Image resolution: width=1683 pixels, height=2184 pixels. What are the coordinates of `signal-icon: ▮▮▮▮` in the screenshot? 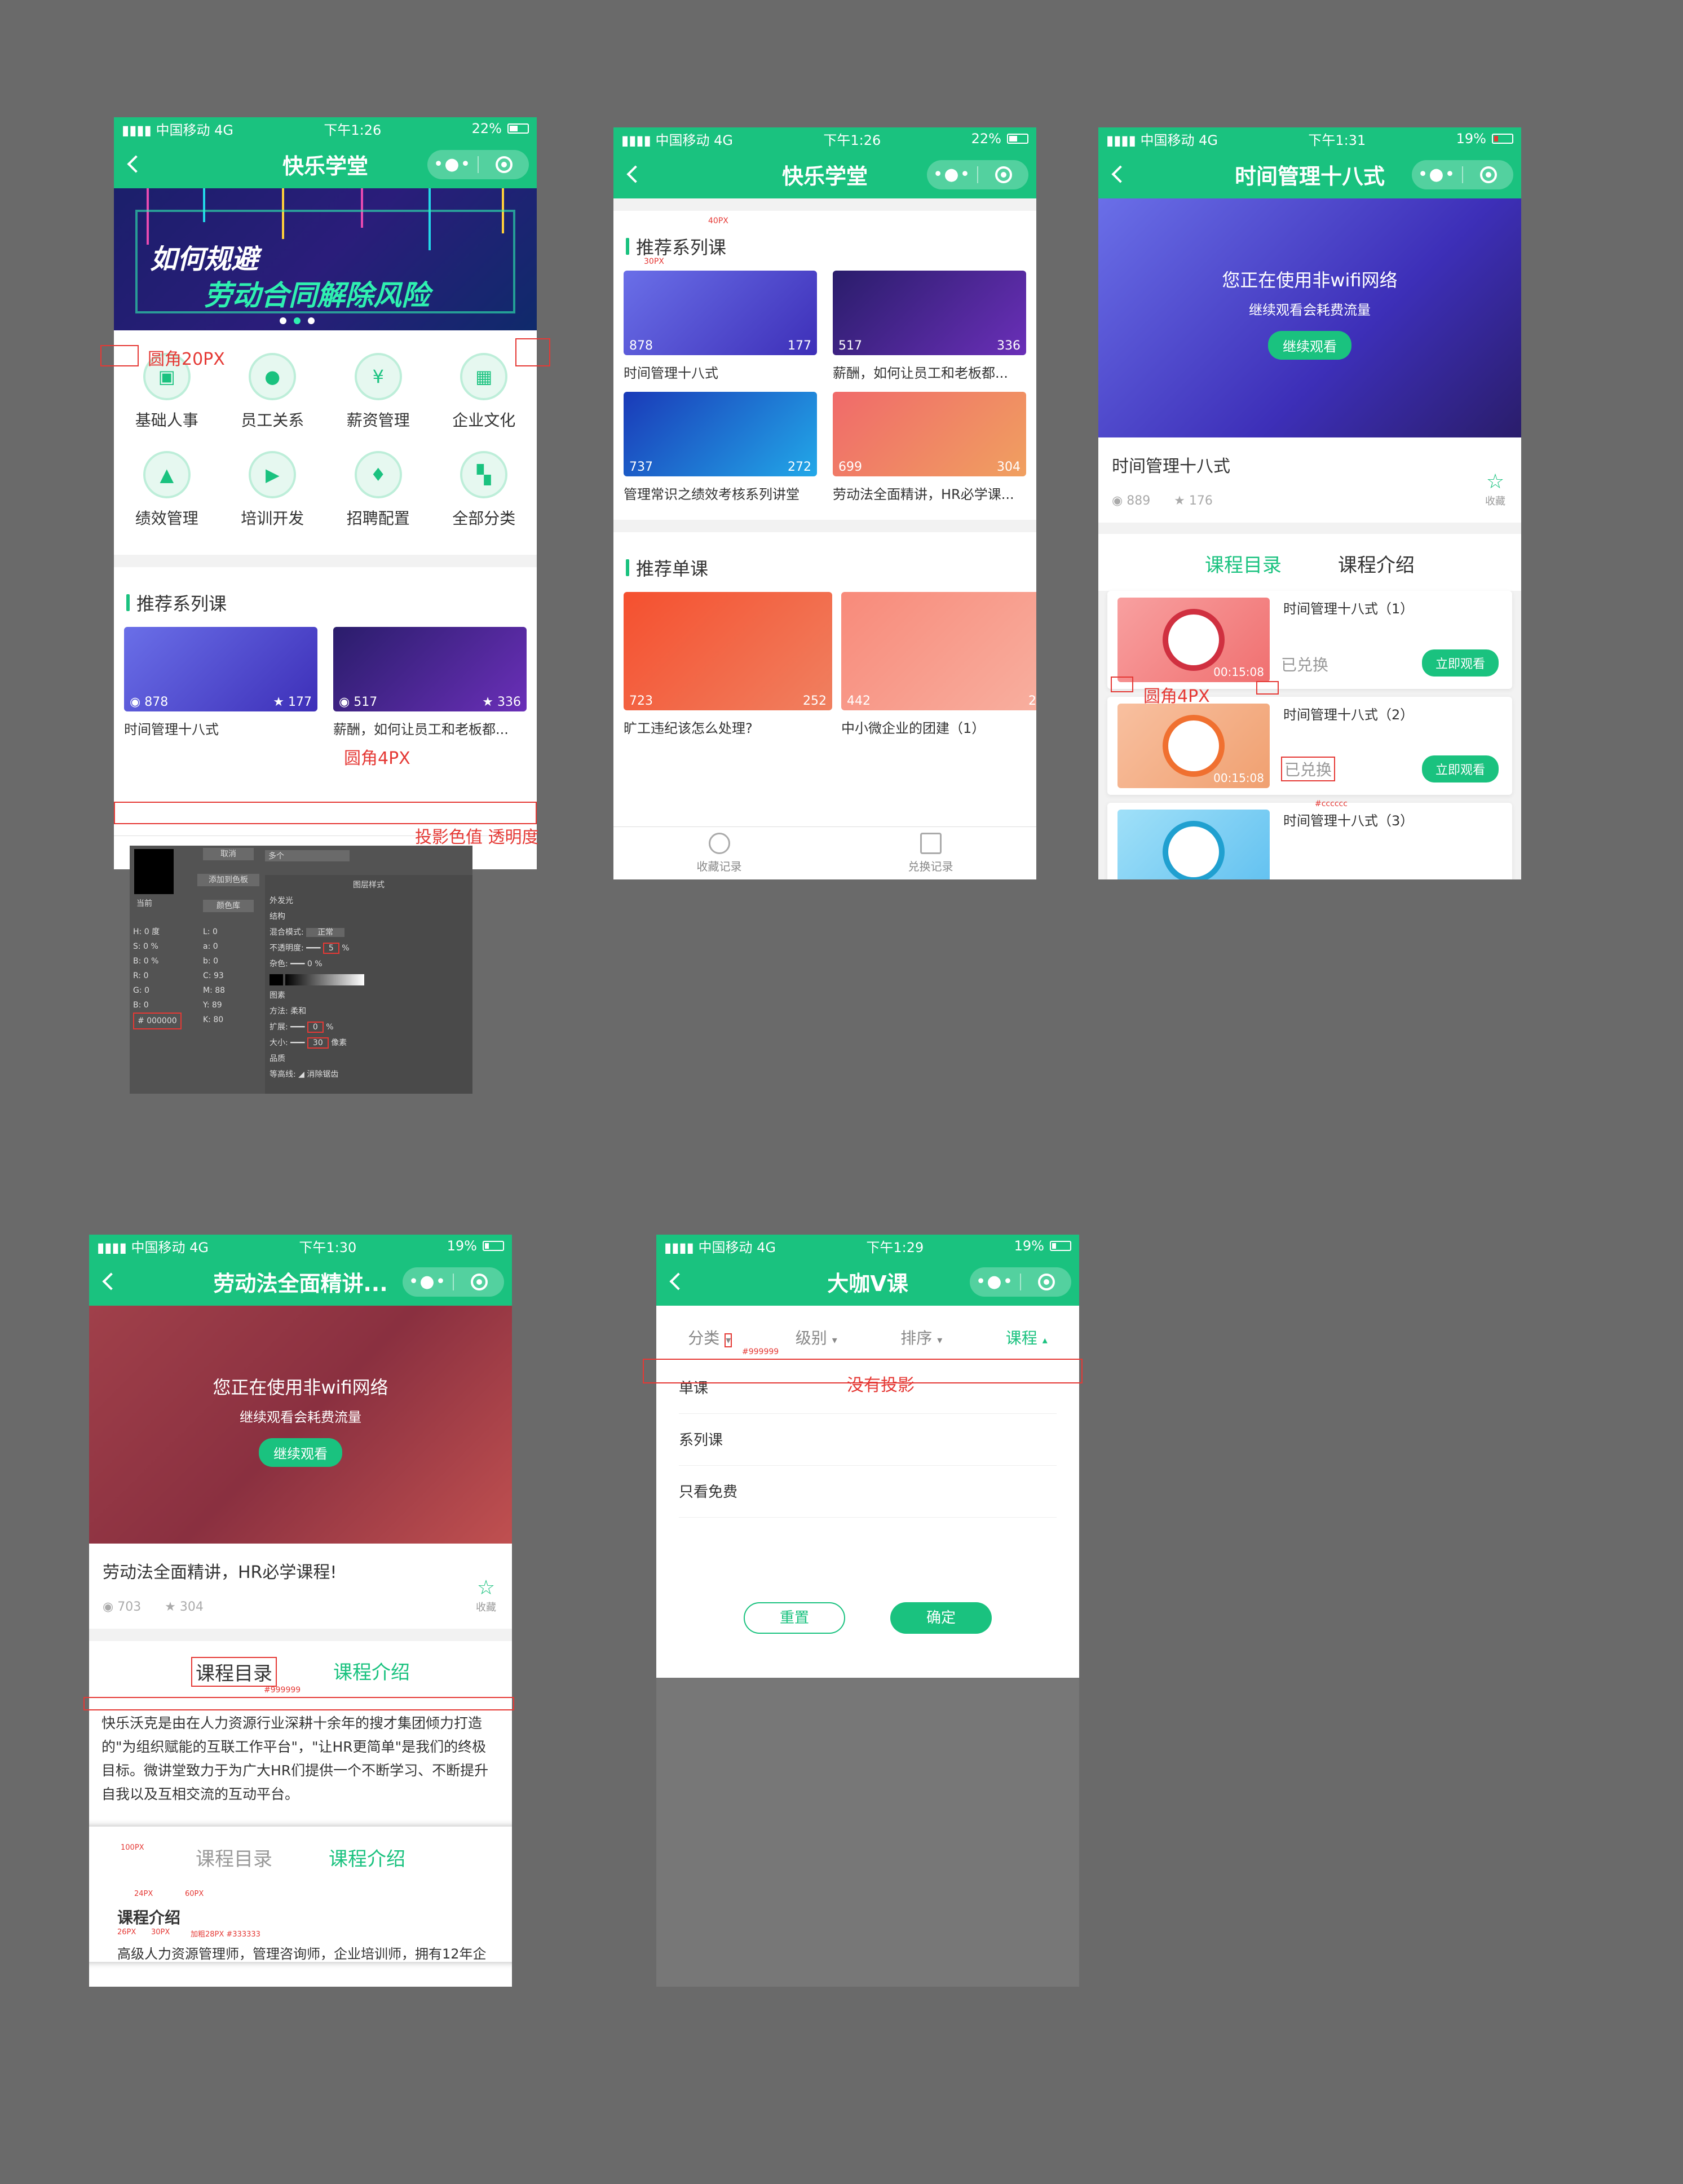 It's located at (636, 140).